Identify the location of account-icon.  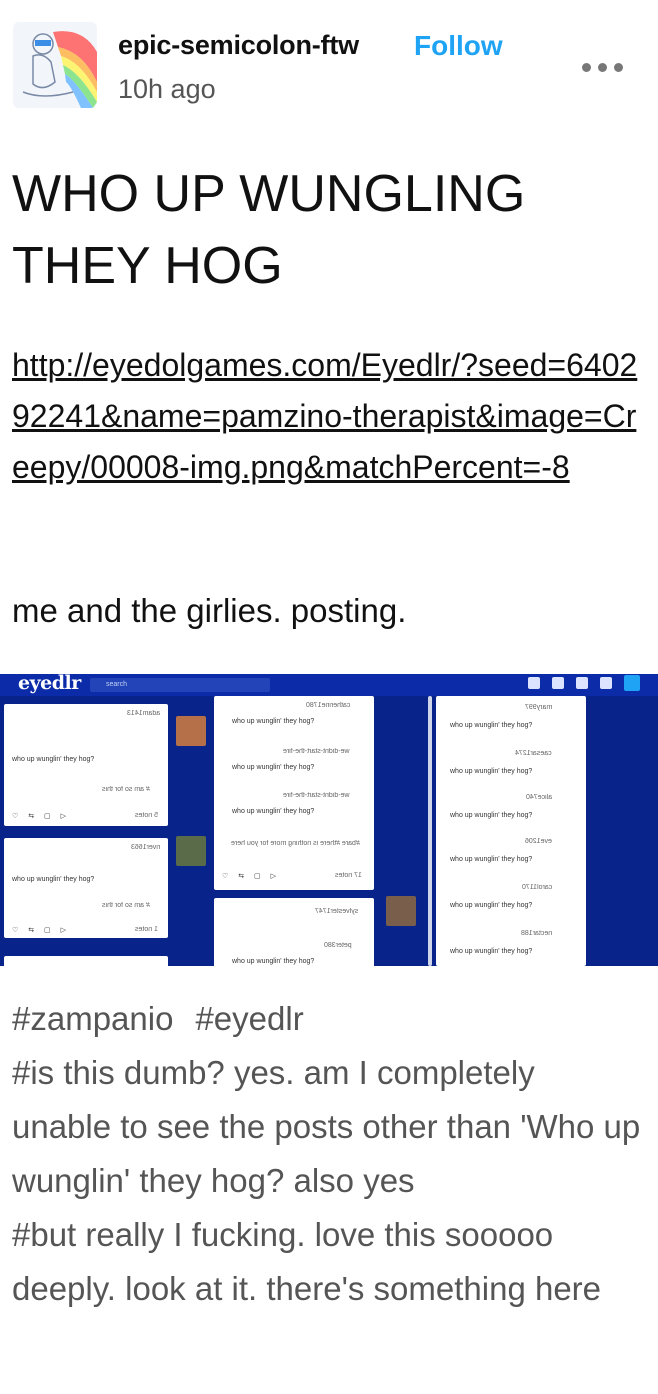
(582, 683).